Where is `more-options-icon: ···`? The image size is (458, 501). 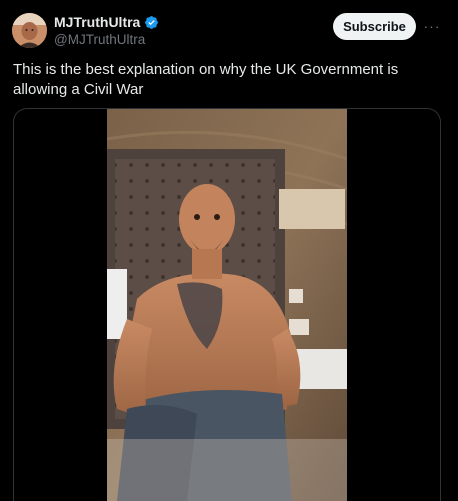
more-options-icon: ··· is located at coordinates (432, 26).